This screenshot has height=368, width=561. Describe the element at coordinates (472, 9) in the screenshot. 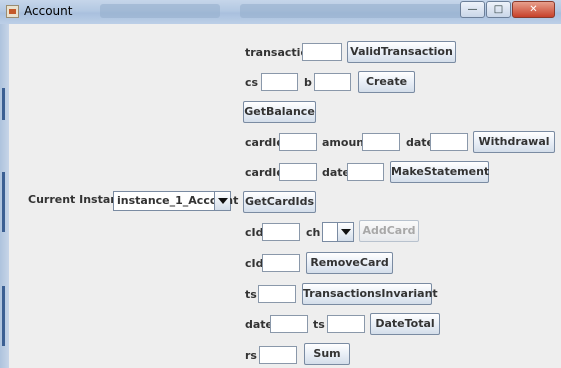

I see `minimize-button: —` at that location.